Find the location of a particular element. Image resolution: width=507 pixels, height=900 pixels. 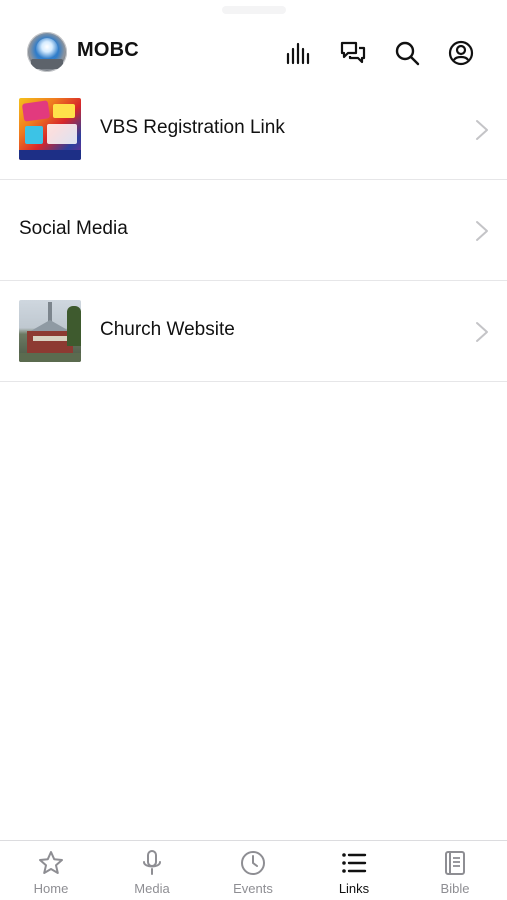

tab-label: Events is located at coordinates (253, 888).